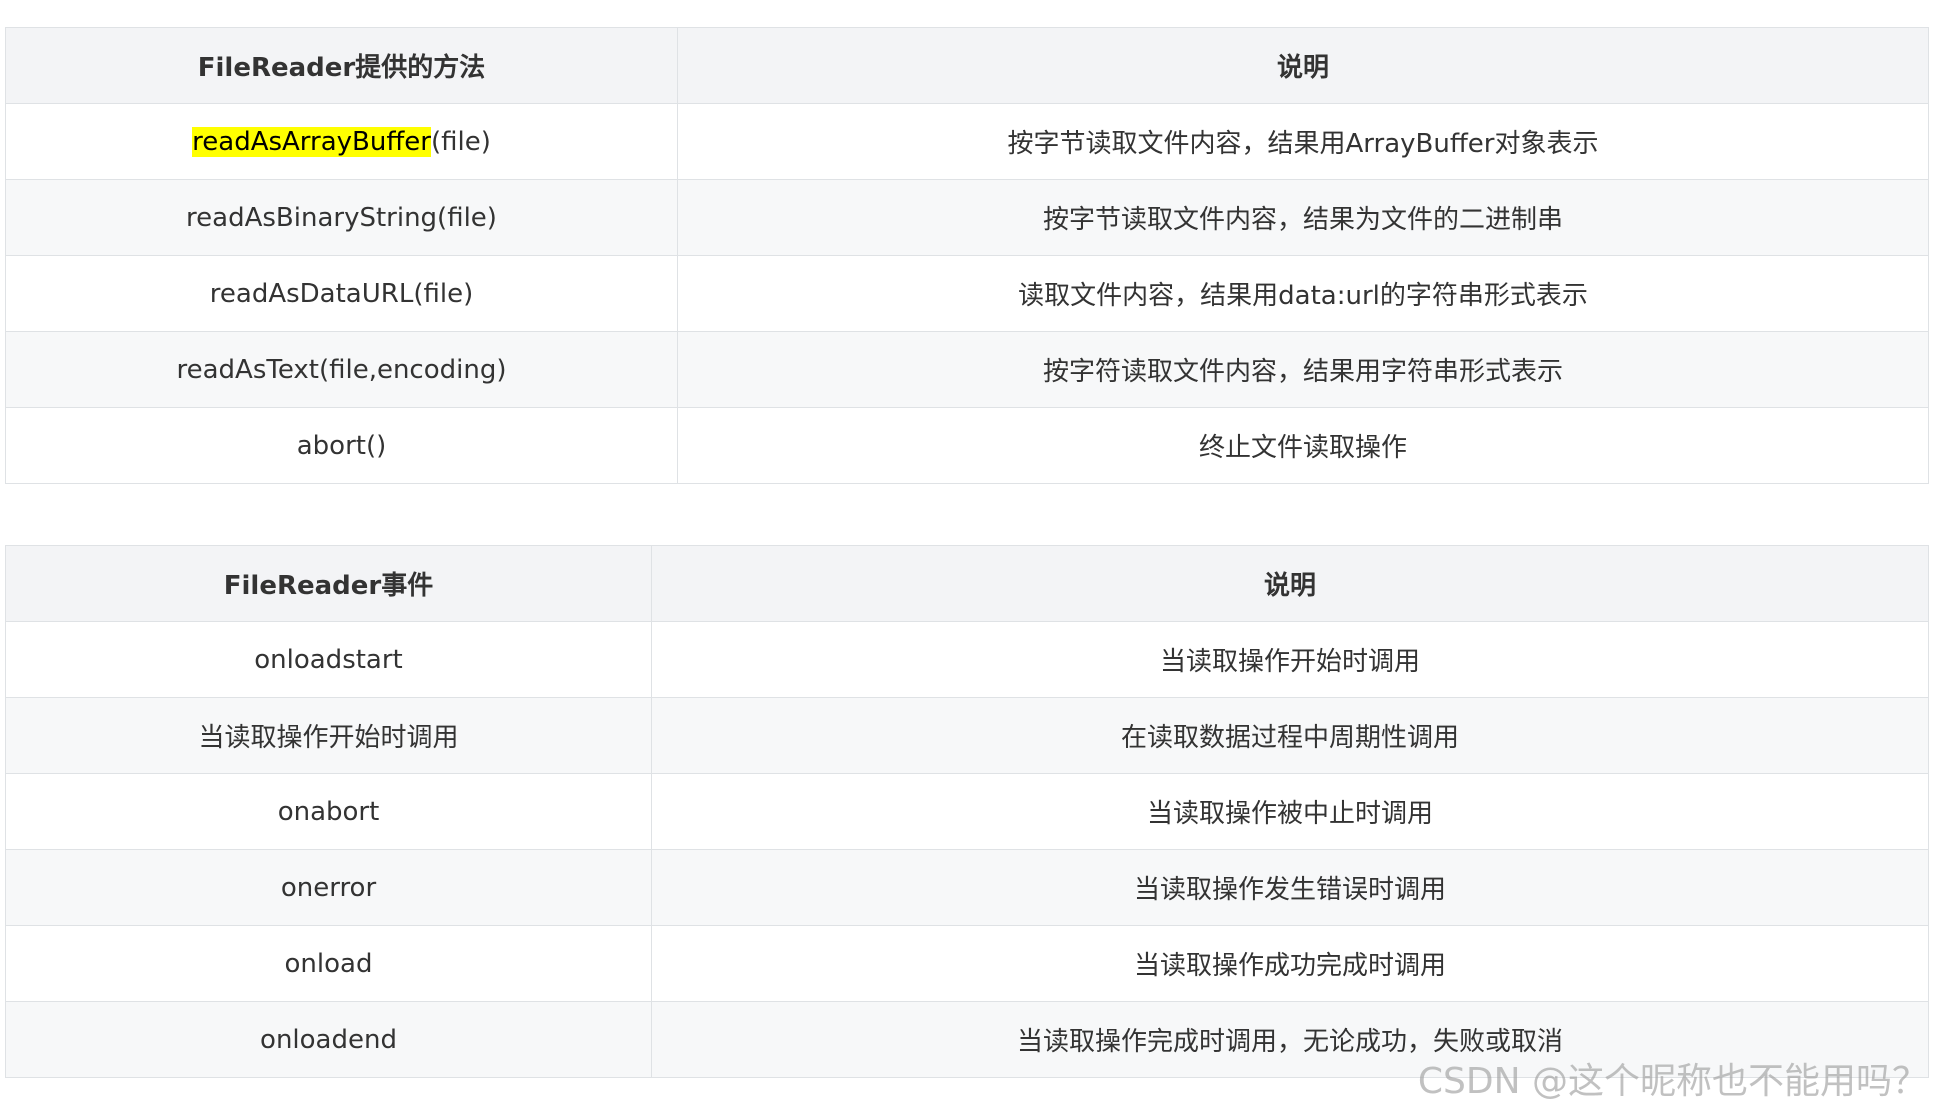 This screenshot has width=1934, height=1106. What do you see at coordinates (1290, 659) in the screenshot?
I see `description-cell: 当读取操作开始时调用` at bounding box center [1290, 659].